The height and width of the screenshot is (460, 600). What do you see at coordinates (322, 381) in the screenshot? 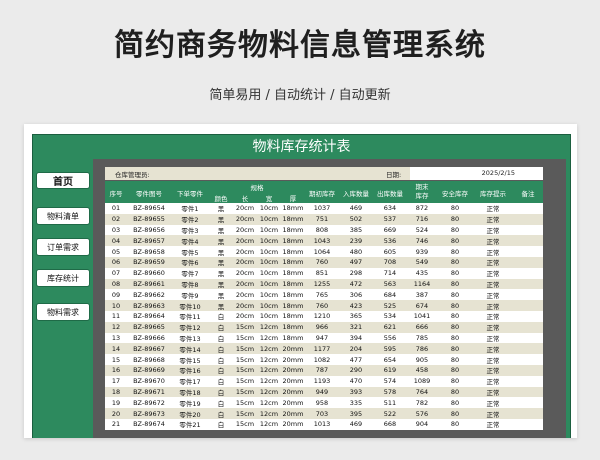
I see `cell-opening: 1193` at bounding box center [322, 381].